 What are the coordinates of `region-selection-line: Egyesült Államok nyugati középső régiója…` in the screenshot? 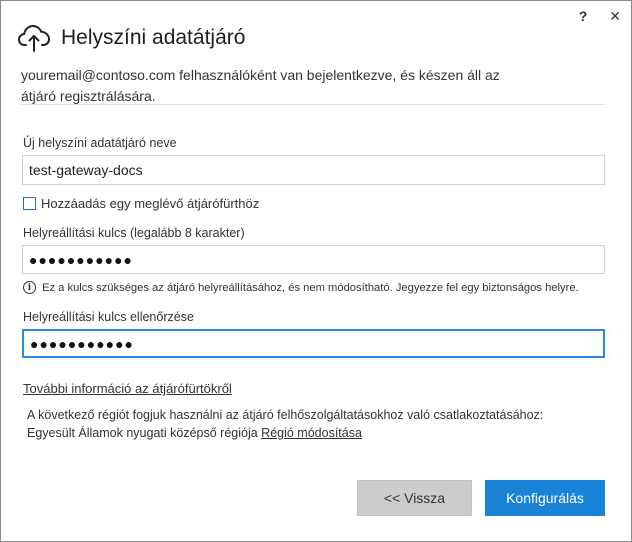 It's located at (285, 433).